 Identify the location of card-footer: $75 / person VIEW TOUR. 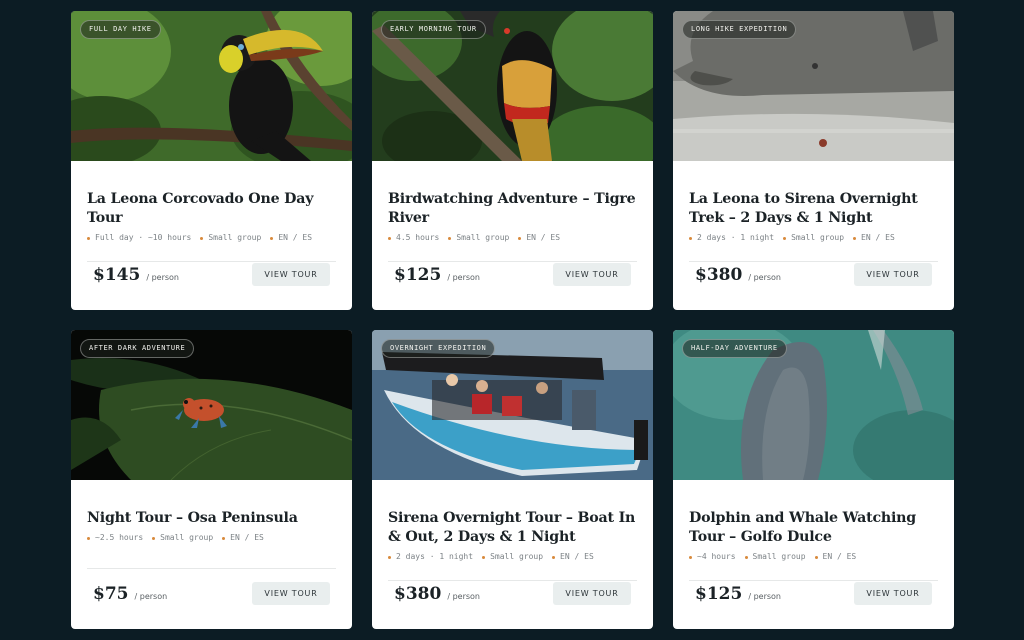
(211, 593).